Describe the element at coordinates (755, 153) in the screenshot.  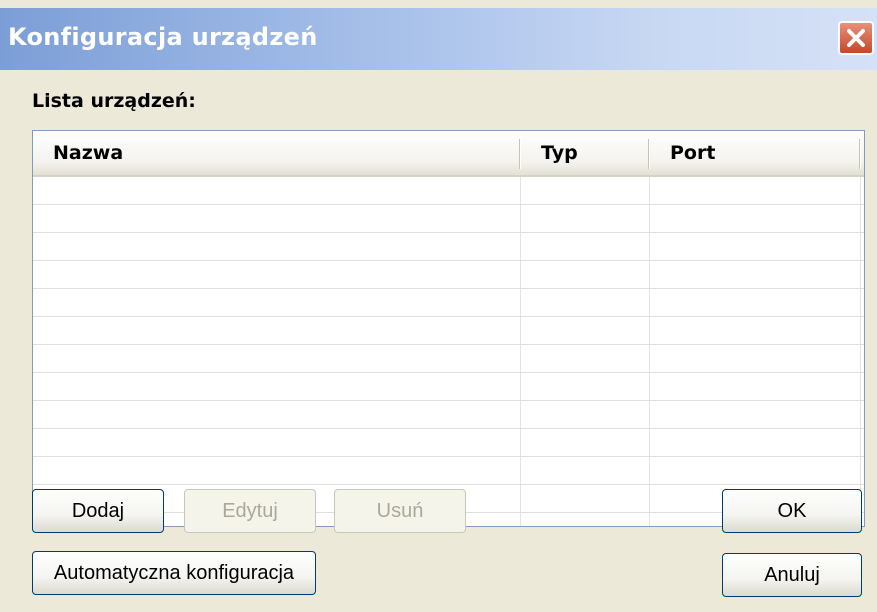
I see `column-header-port: Port` at that location.